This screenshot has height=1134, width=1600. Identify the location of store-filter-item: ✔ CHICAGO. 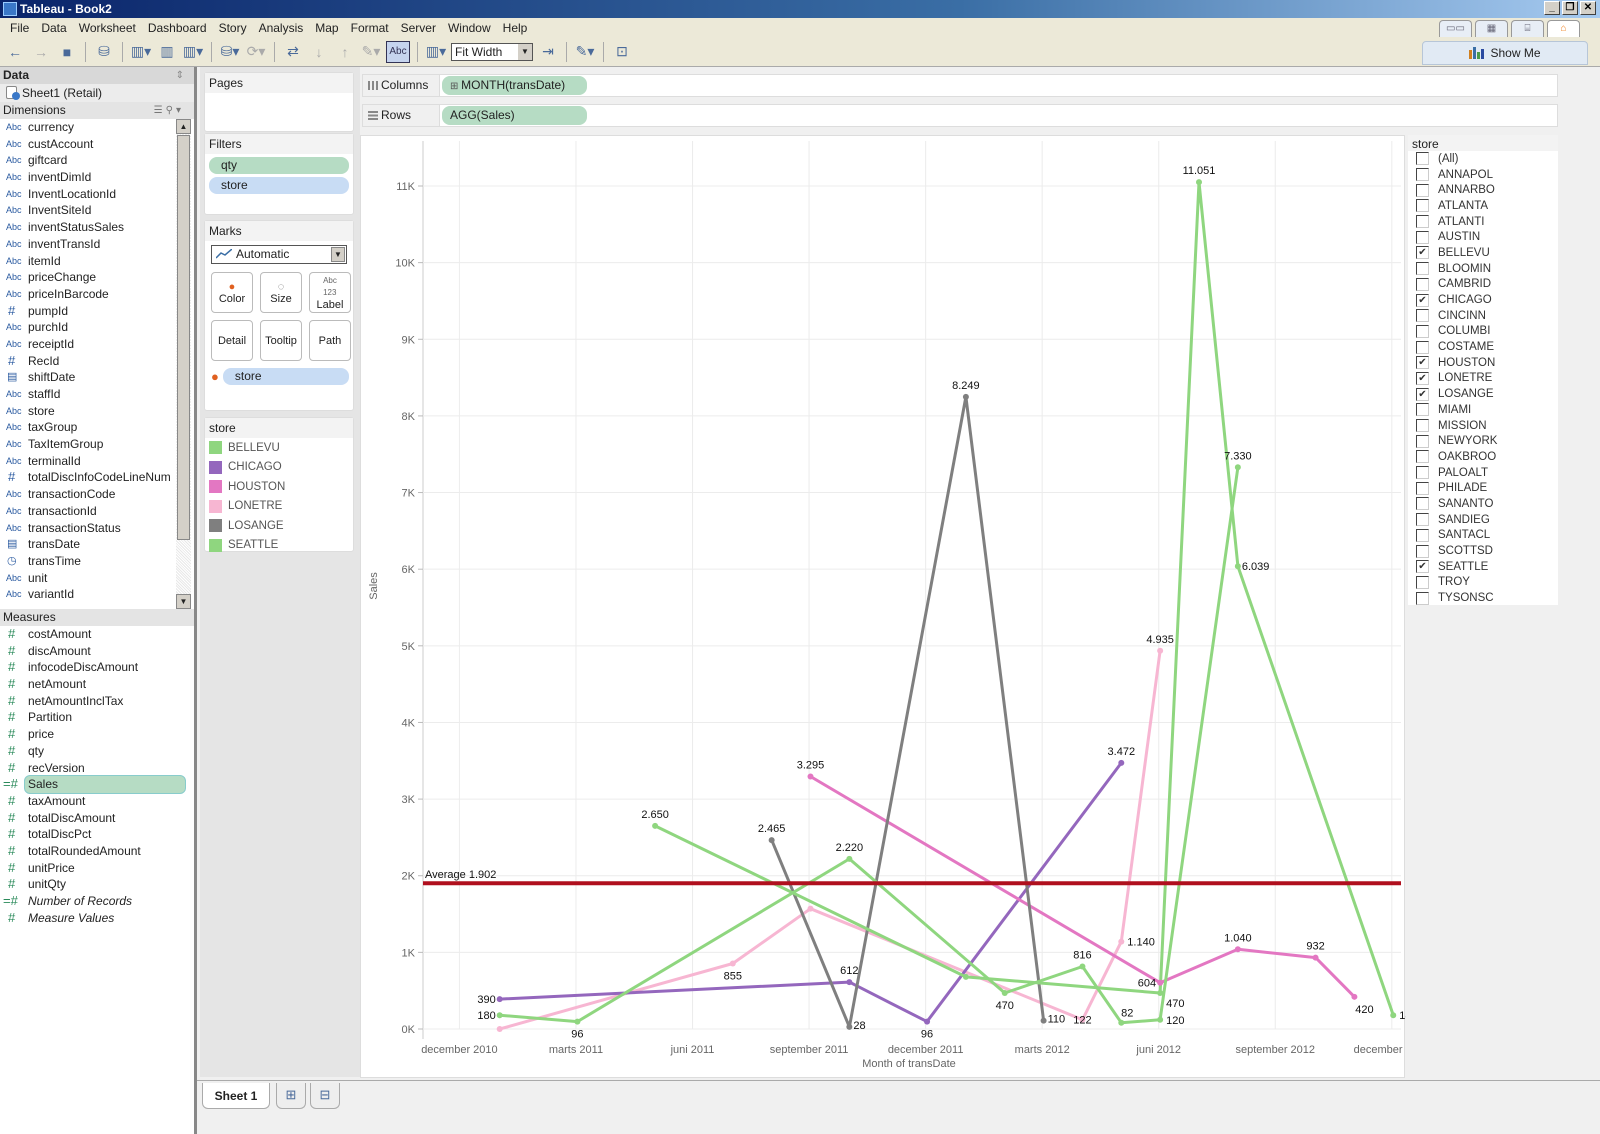
(1483, 300).